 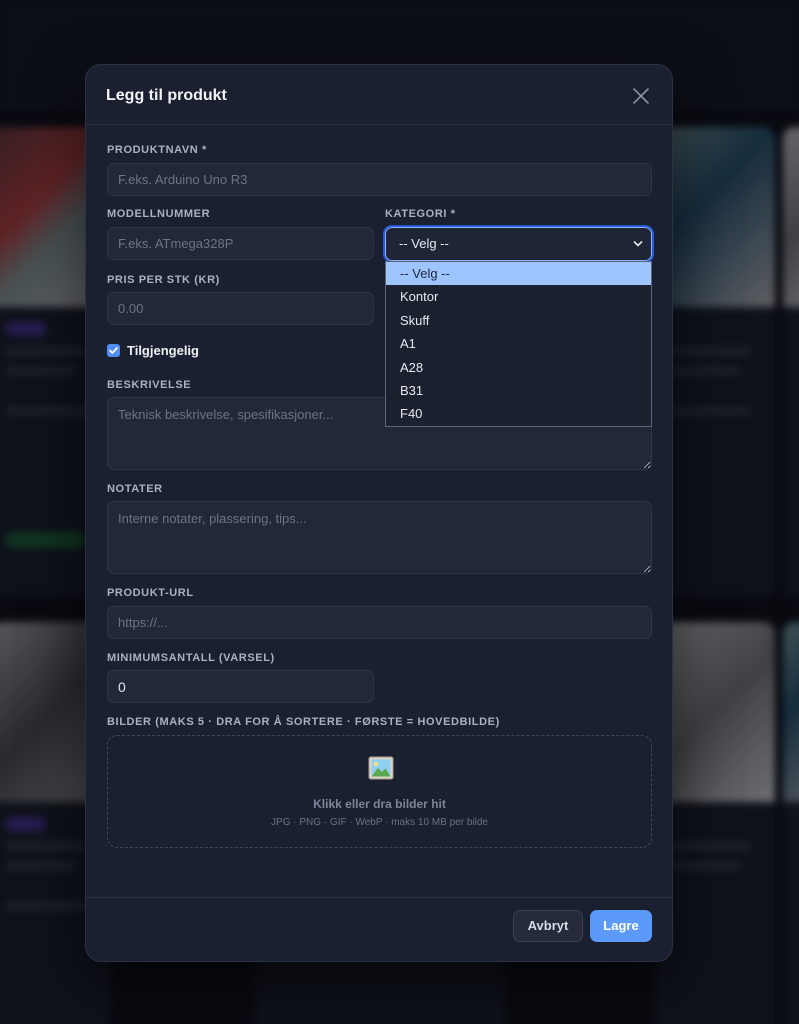 I want to click on available-label: Tilgjengelig, so click(x=163, y=350).